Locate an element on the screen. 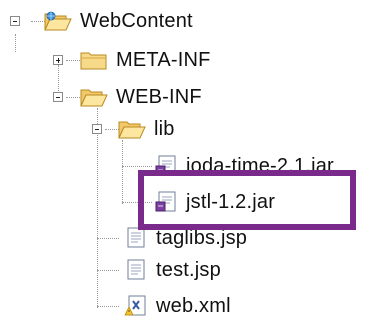 This screenshot has height=323, width=368. expand-toggle is located at coordinates (58, 60).